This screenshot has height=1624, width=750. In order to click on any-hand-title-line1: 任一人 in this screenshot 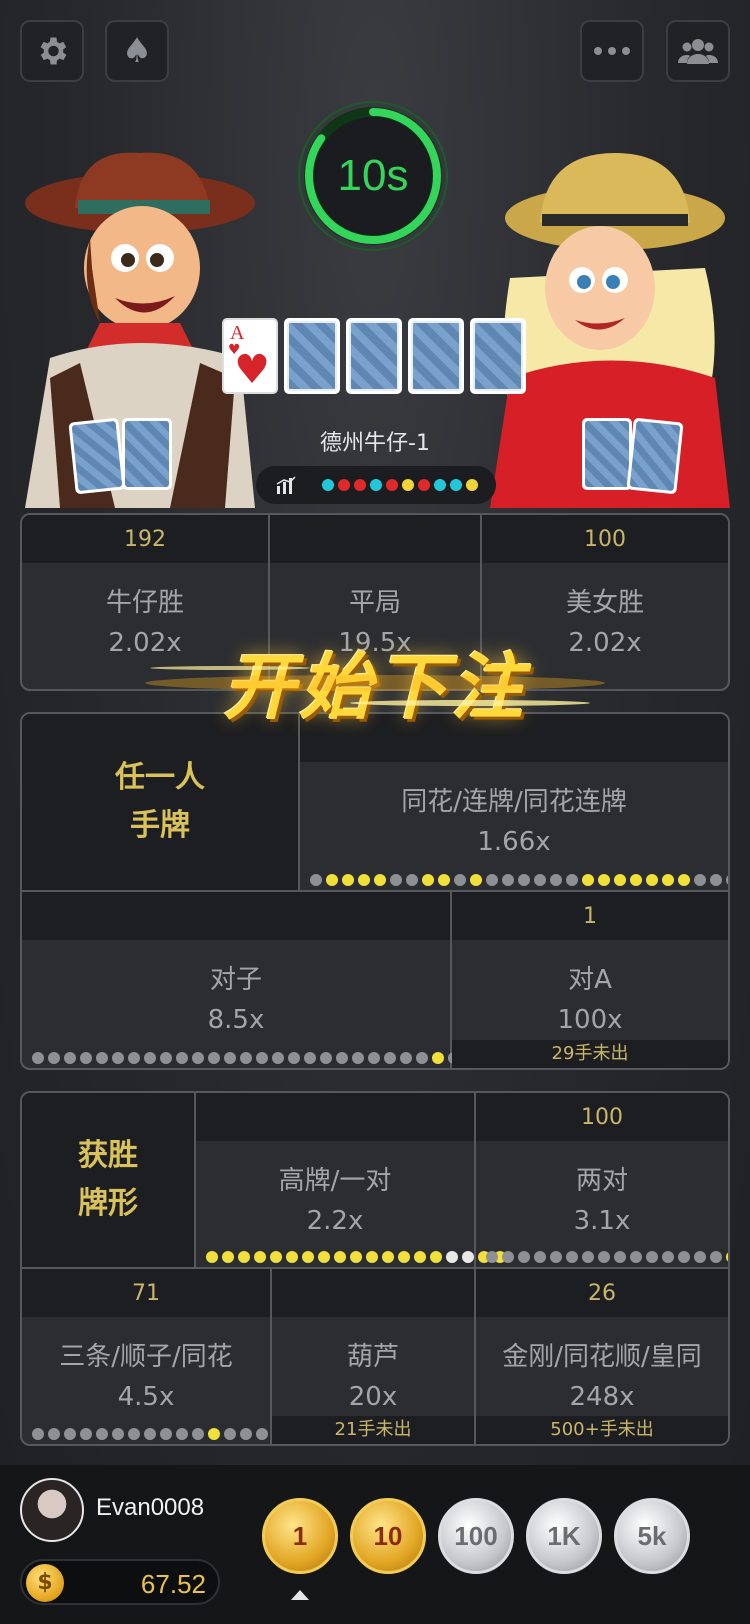, I will do `click(160, 777)`.